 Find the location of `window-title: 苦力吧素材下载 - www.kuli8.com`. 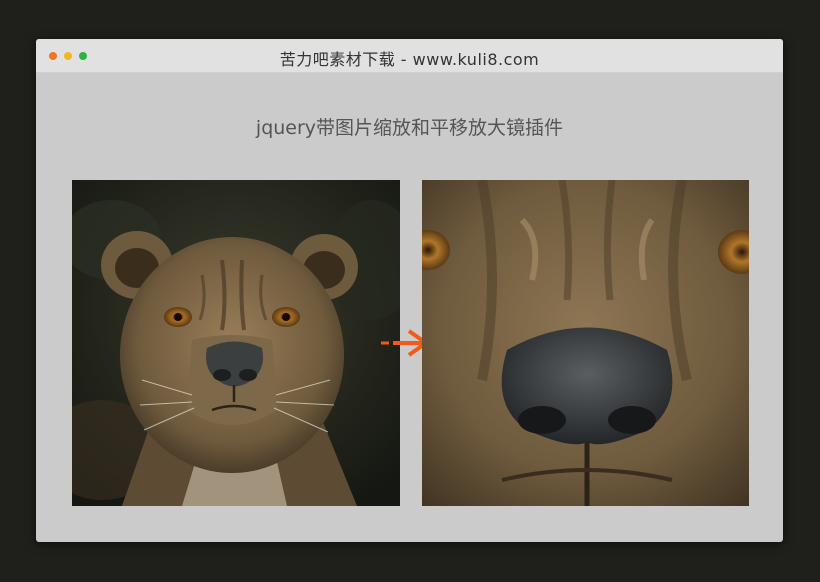

window-title: 苦力吧素材下载 - www.kuli8.com is located at coordinates (409, 59).